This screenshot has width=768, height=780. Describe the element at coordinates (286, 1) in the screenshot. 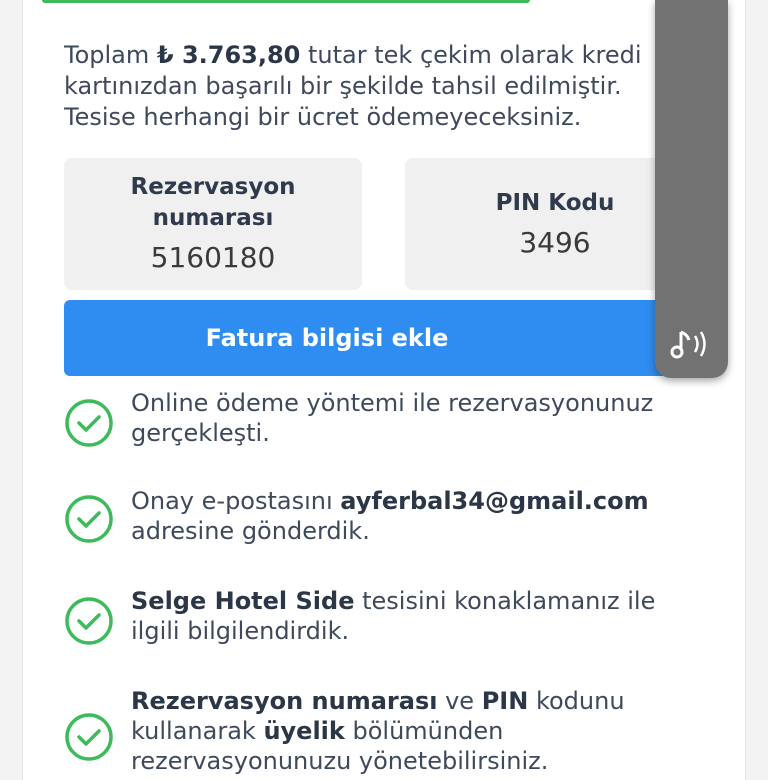

I see `success-banner-edge` at that location.